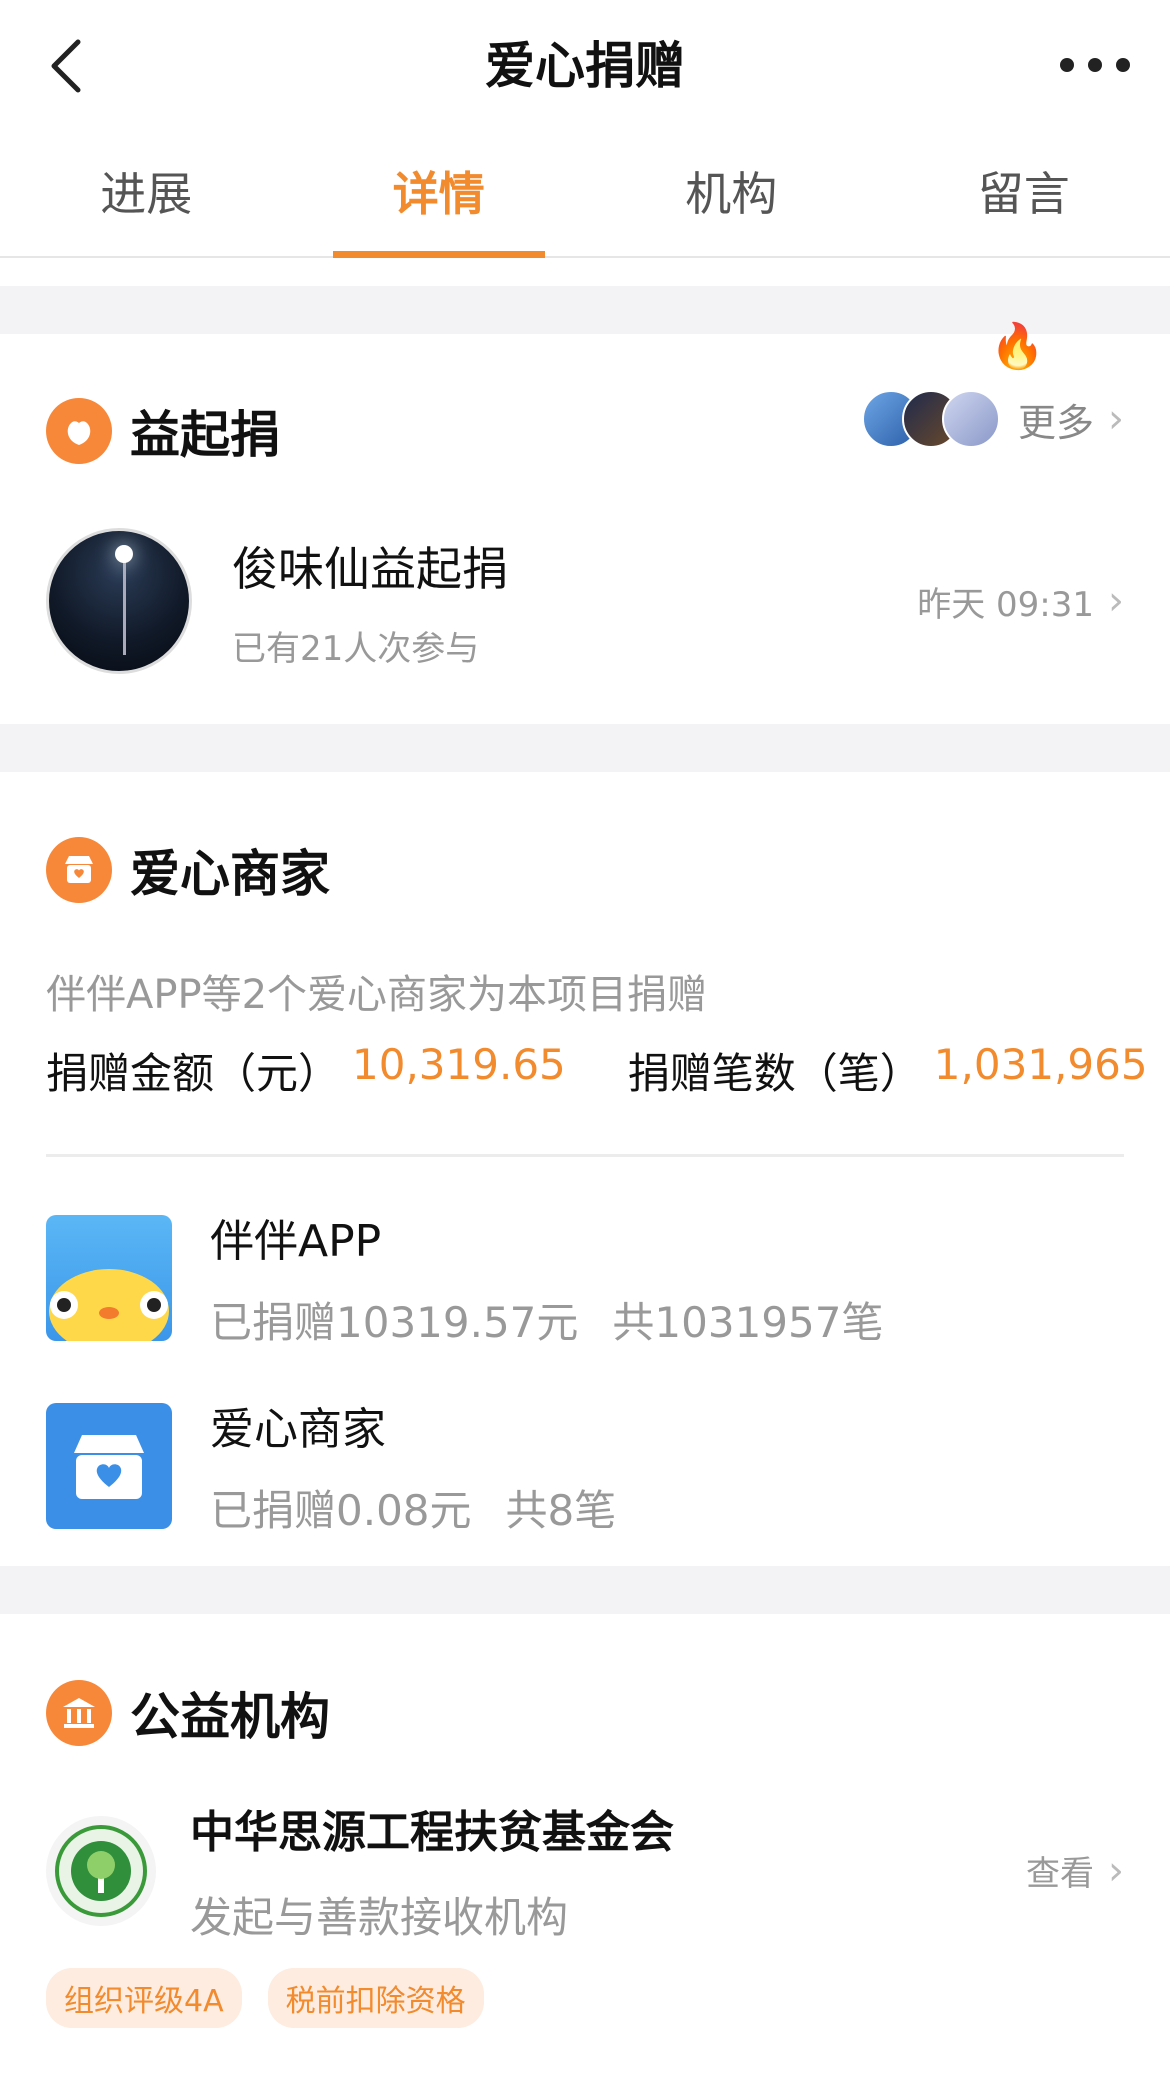  Describe the element at coordinates (1005, 604) in the screenshot. I see `fundraiser-time: 昨天 09:31` at that location.